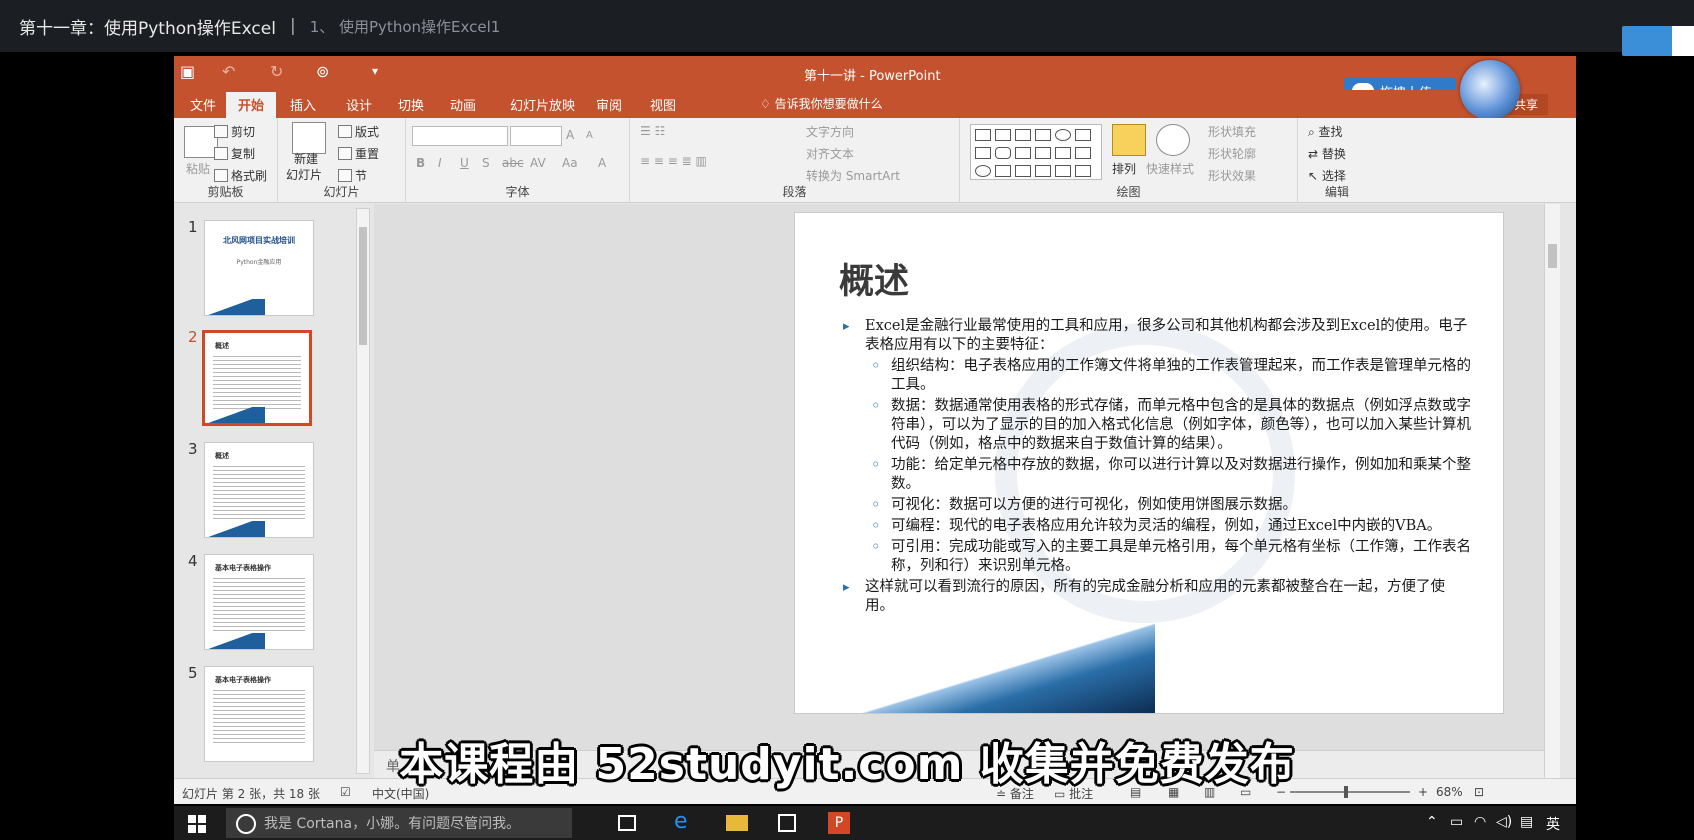 This screenshot has height=840, width=1694. I want to click on copy-button: 复制, so click(234, 153).